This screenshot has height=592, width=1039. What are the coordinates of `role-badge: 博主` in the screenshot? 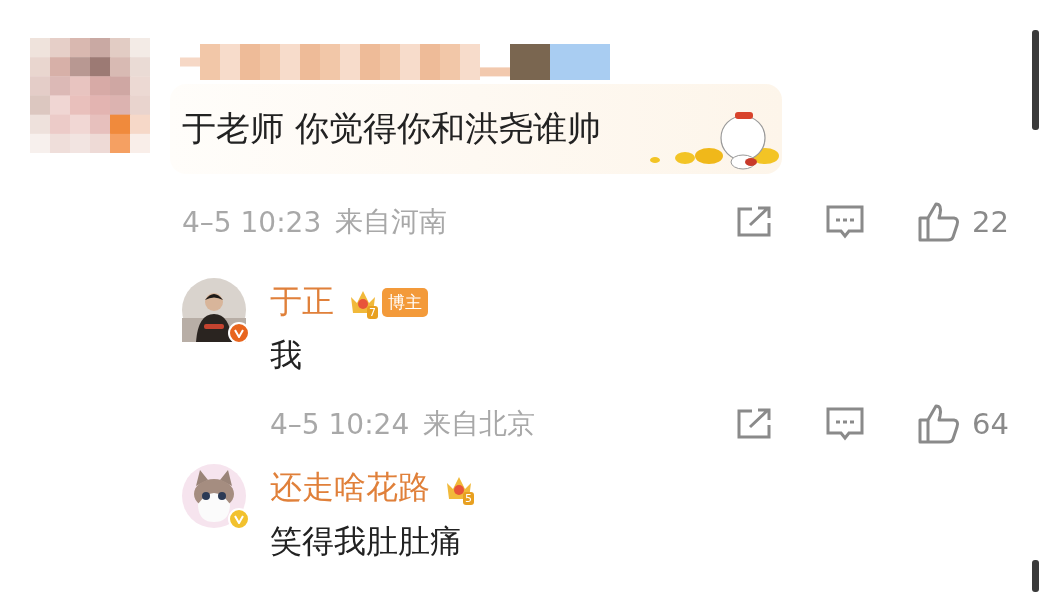 It's located at (405, 302).